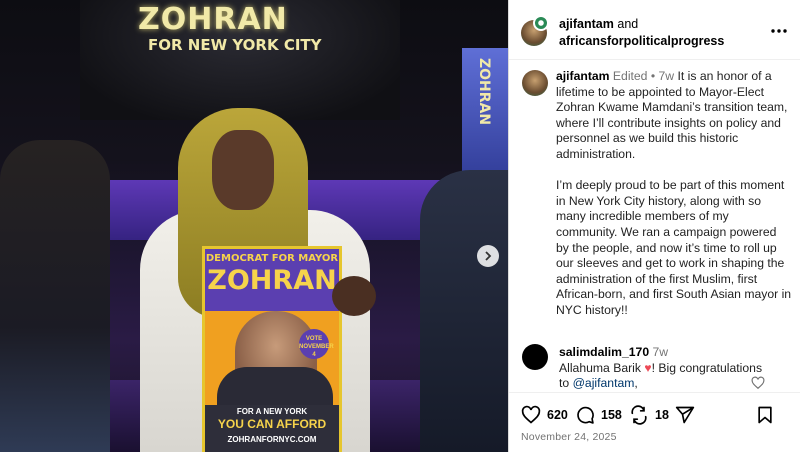 This screenshot has width=800, height=452. Describe the element at coordinates (544, 415) in the screenshot. I see `like-button: 620` at that location.